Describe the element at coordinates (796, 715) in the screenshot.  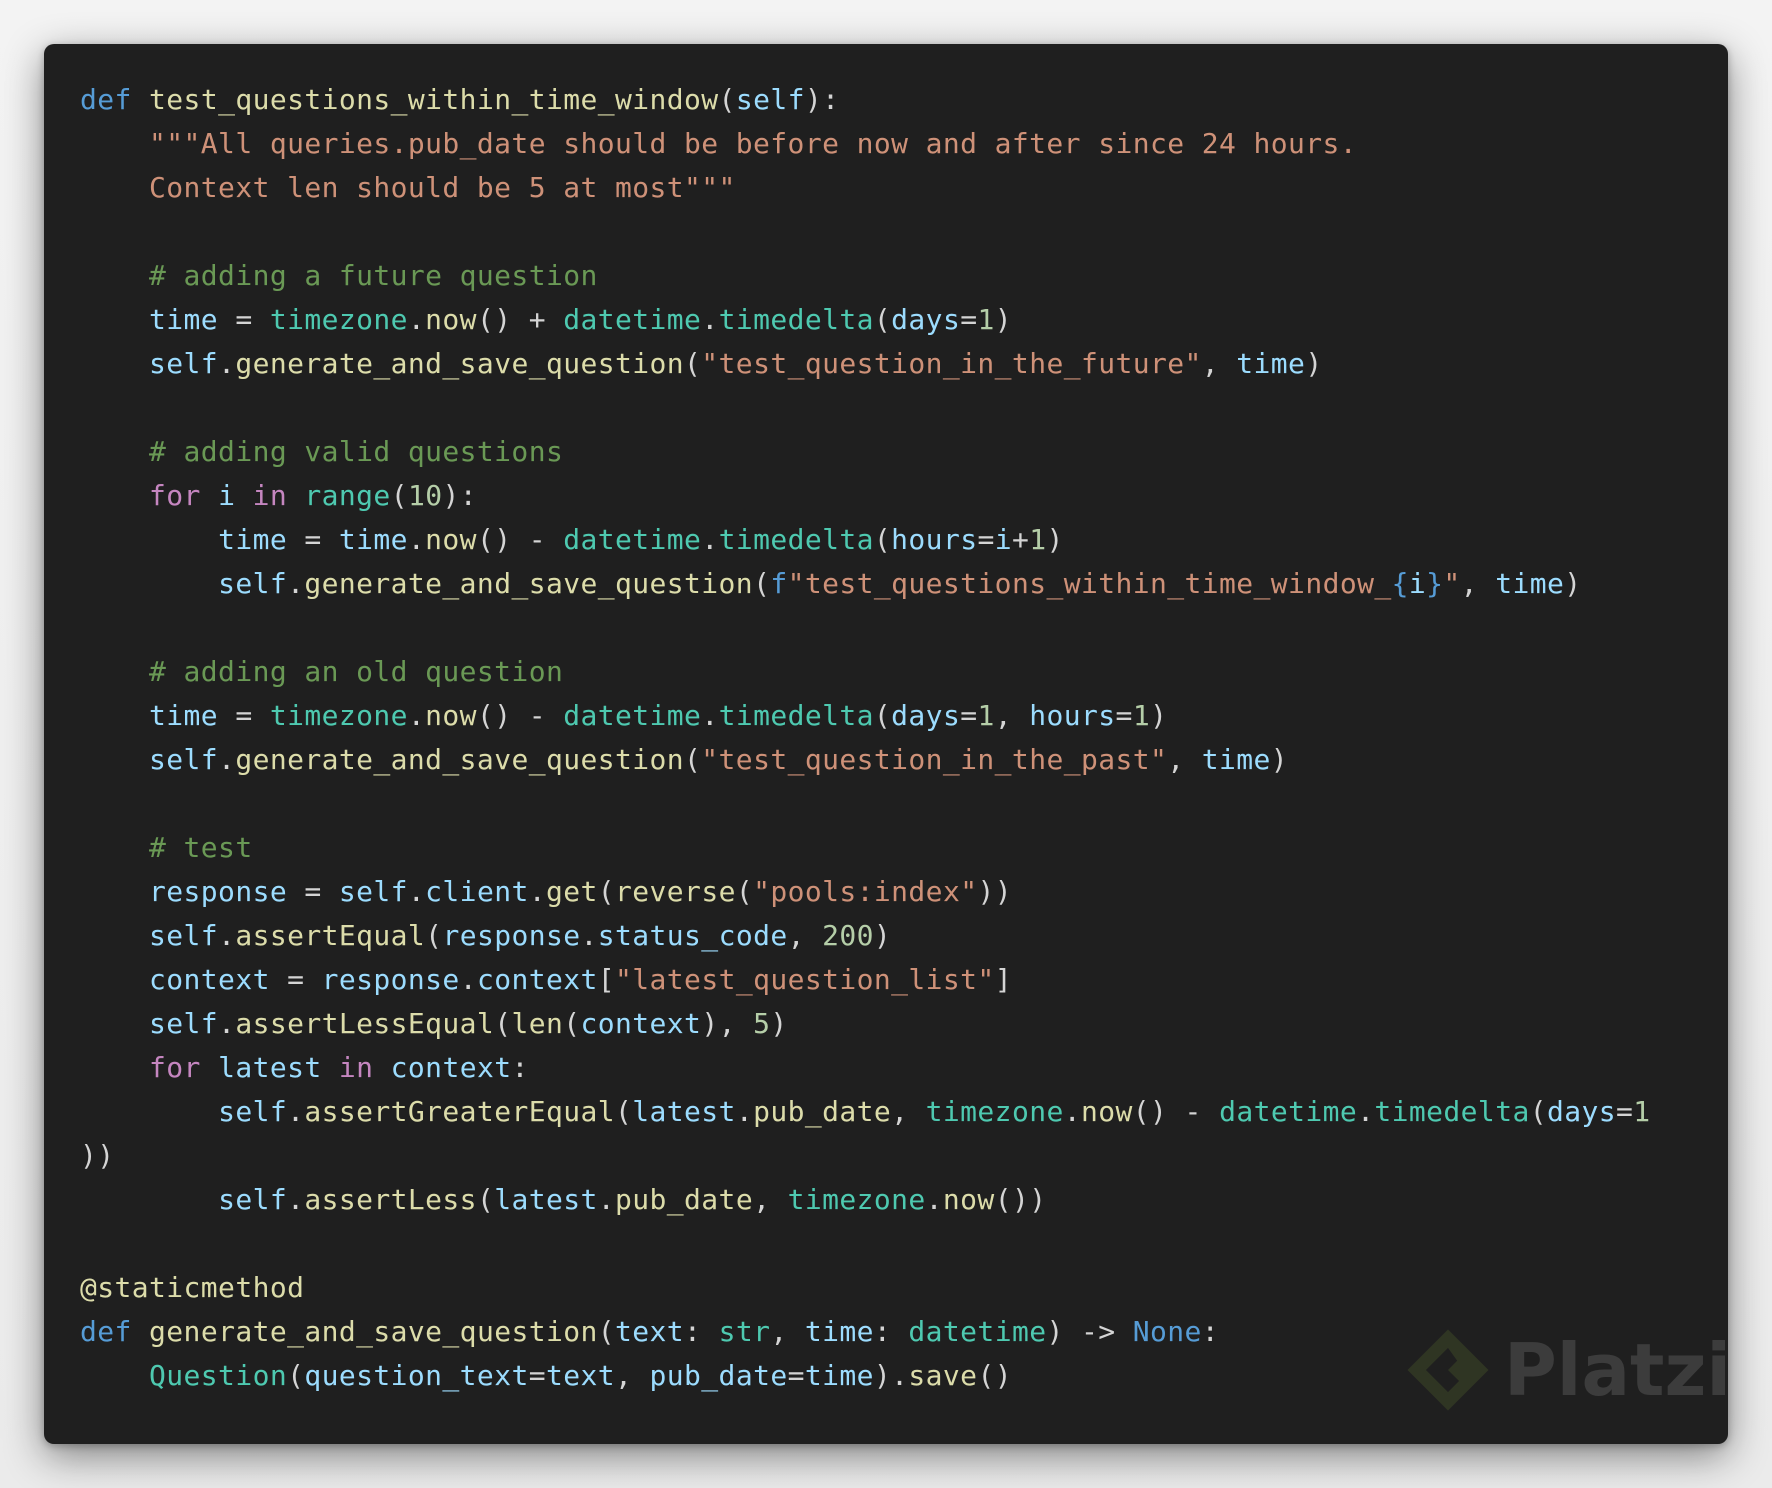
I see `code-token: timedelta` at that location.